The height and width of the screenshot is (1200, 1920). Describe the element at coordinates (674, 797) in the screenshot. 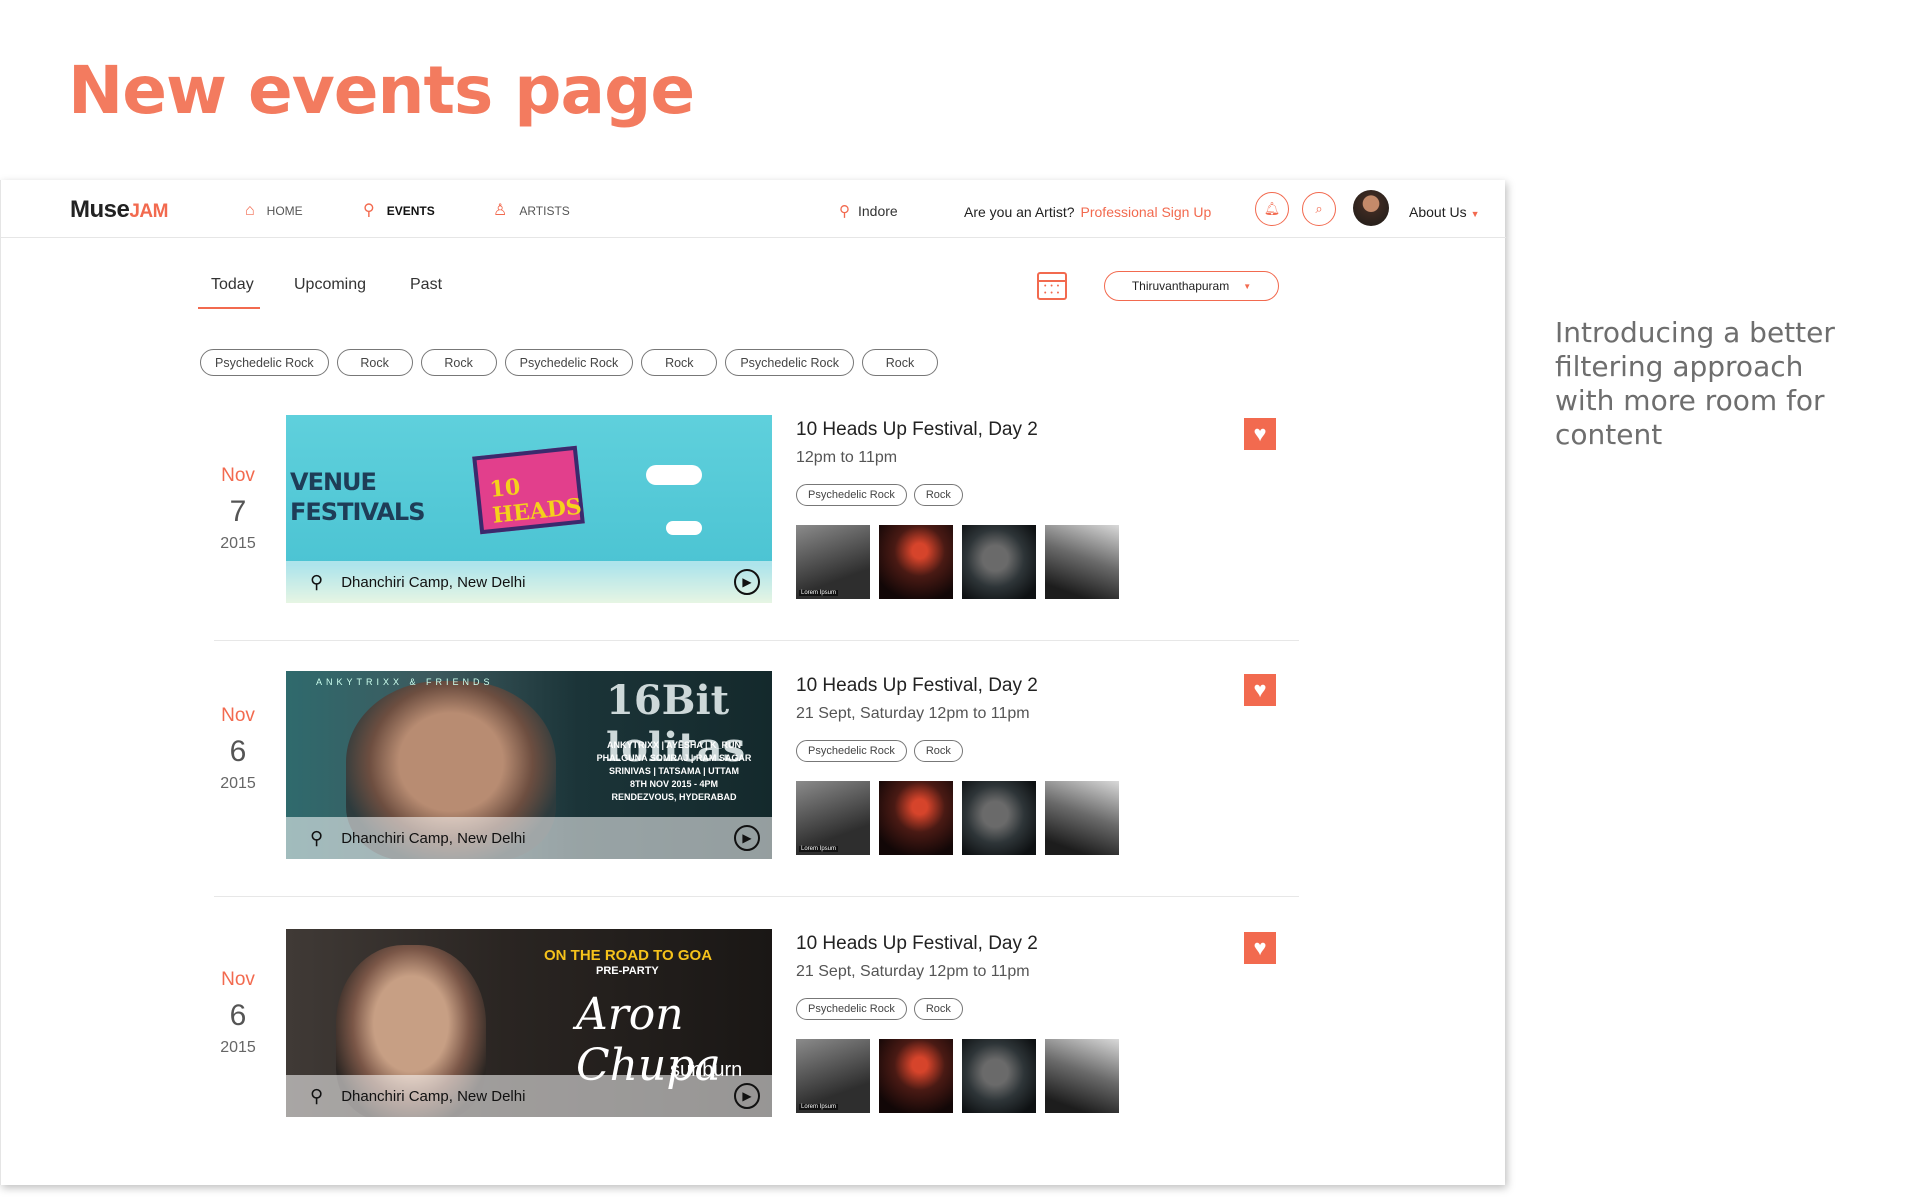

I see `banner-venue: RENDEZVOUS, HYDERABAD` at that location.